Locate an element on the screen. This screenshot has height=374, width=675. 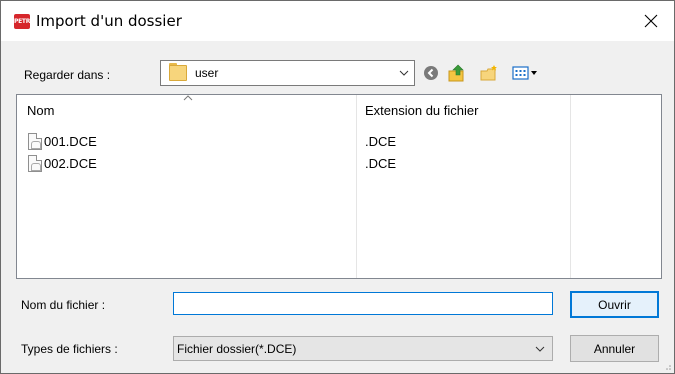
filename-input is located at coordinates (363, 303).